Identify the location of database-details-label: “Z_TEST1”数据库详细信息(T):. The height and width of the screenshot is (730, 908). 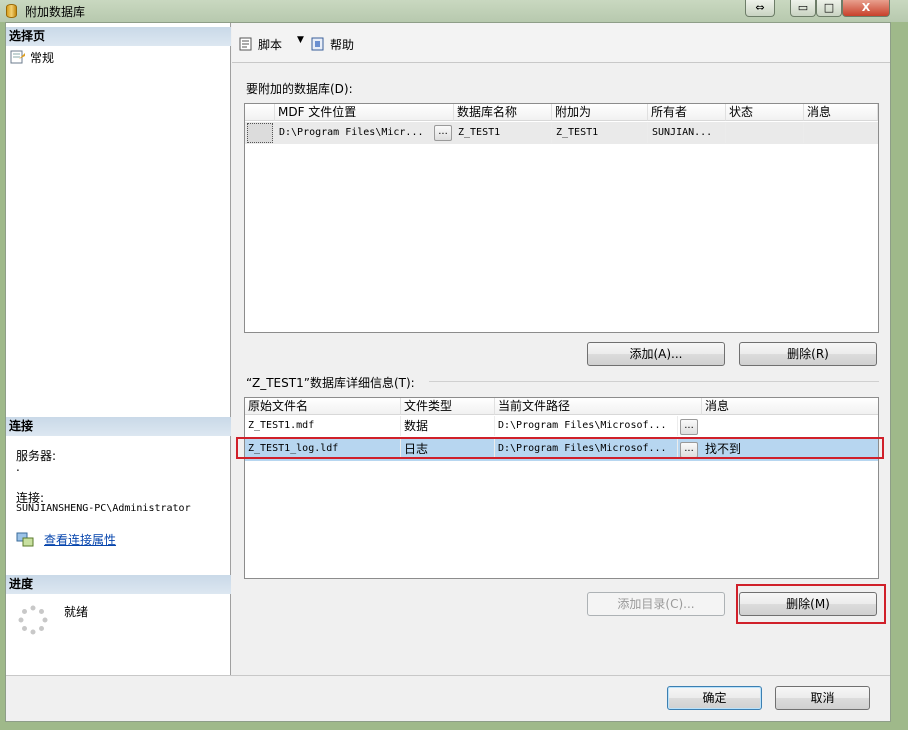
(330, 383).